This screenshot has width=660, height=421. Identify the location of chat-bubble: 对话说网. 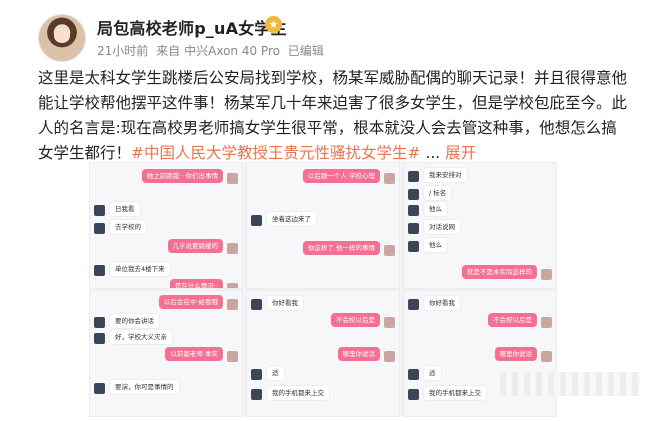
(442, 227).